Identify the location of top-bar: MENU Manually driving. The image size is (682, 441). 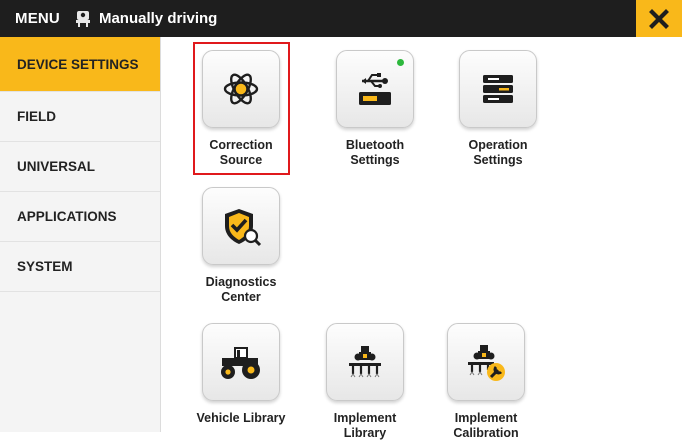
(341, 18).